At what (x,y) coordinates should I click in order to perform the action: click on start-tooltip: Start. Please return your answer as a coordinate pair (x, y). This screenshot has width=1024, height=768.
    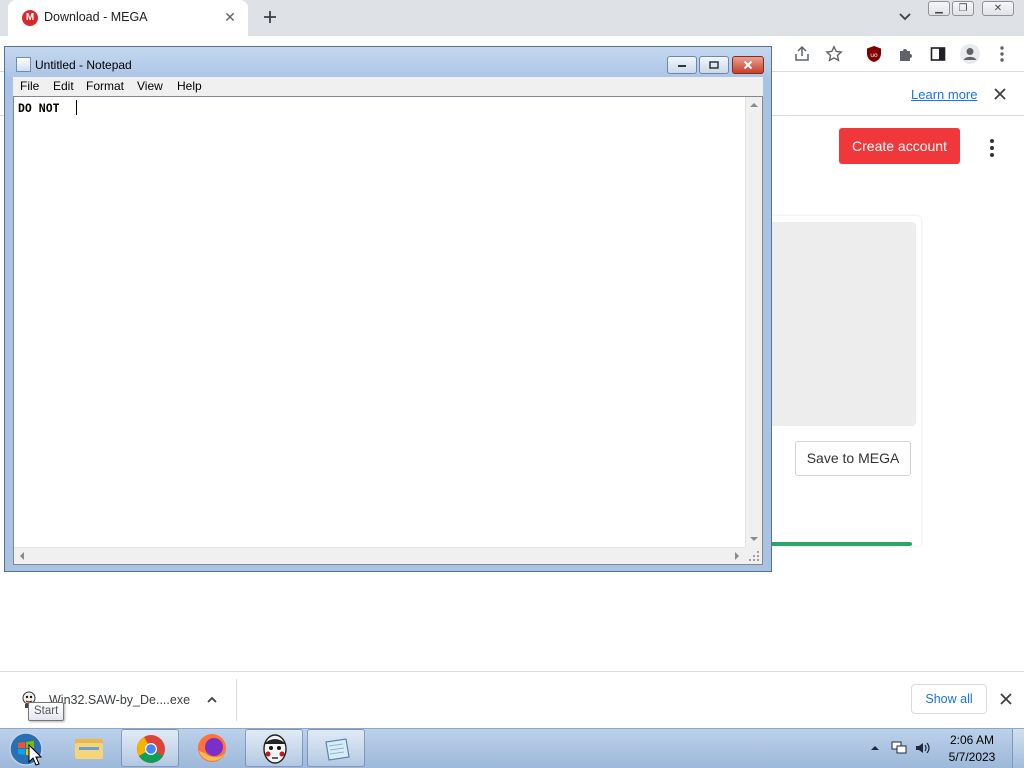
    Looking at the image, I should click on (46, 711).